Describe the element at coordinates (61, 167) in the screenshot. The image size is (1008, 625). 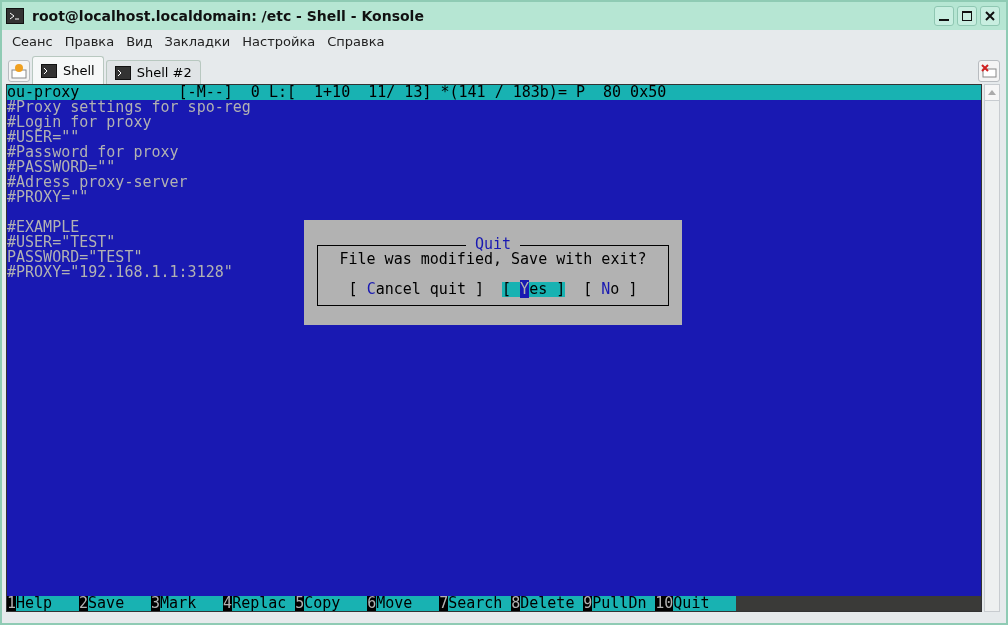
I see `code-line: #PASSWORD=""` at that location.